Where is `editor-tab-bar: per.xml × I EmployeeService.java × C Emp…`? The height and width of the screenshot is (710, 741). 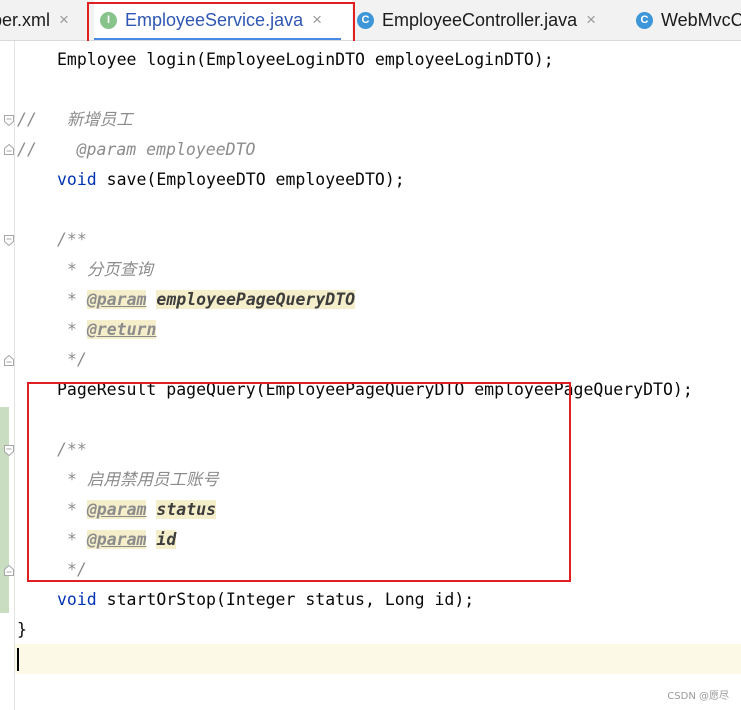 editor-tab-bar: per.xml × I EmployeeService.java × C Emp… is located at coordinates (370, 20).